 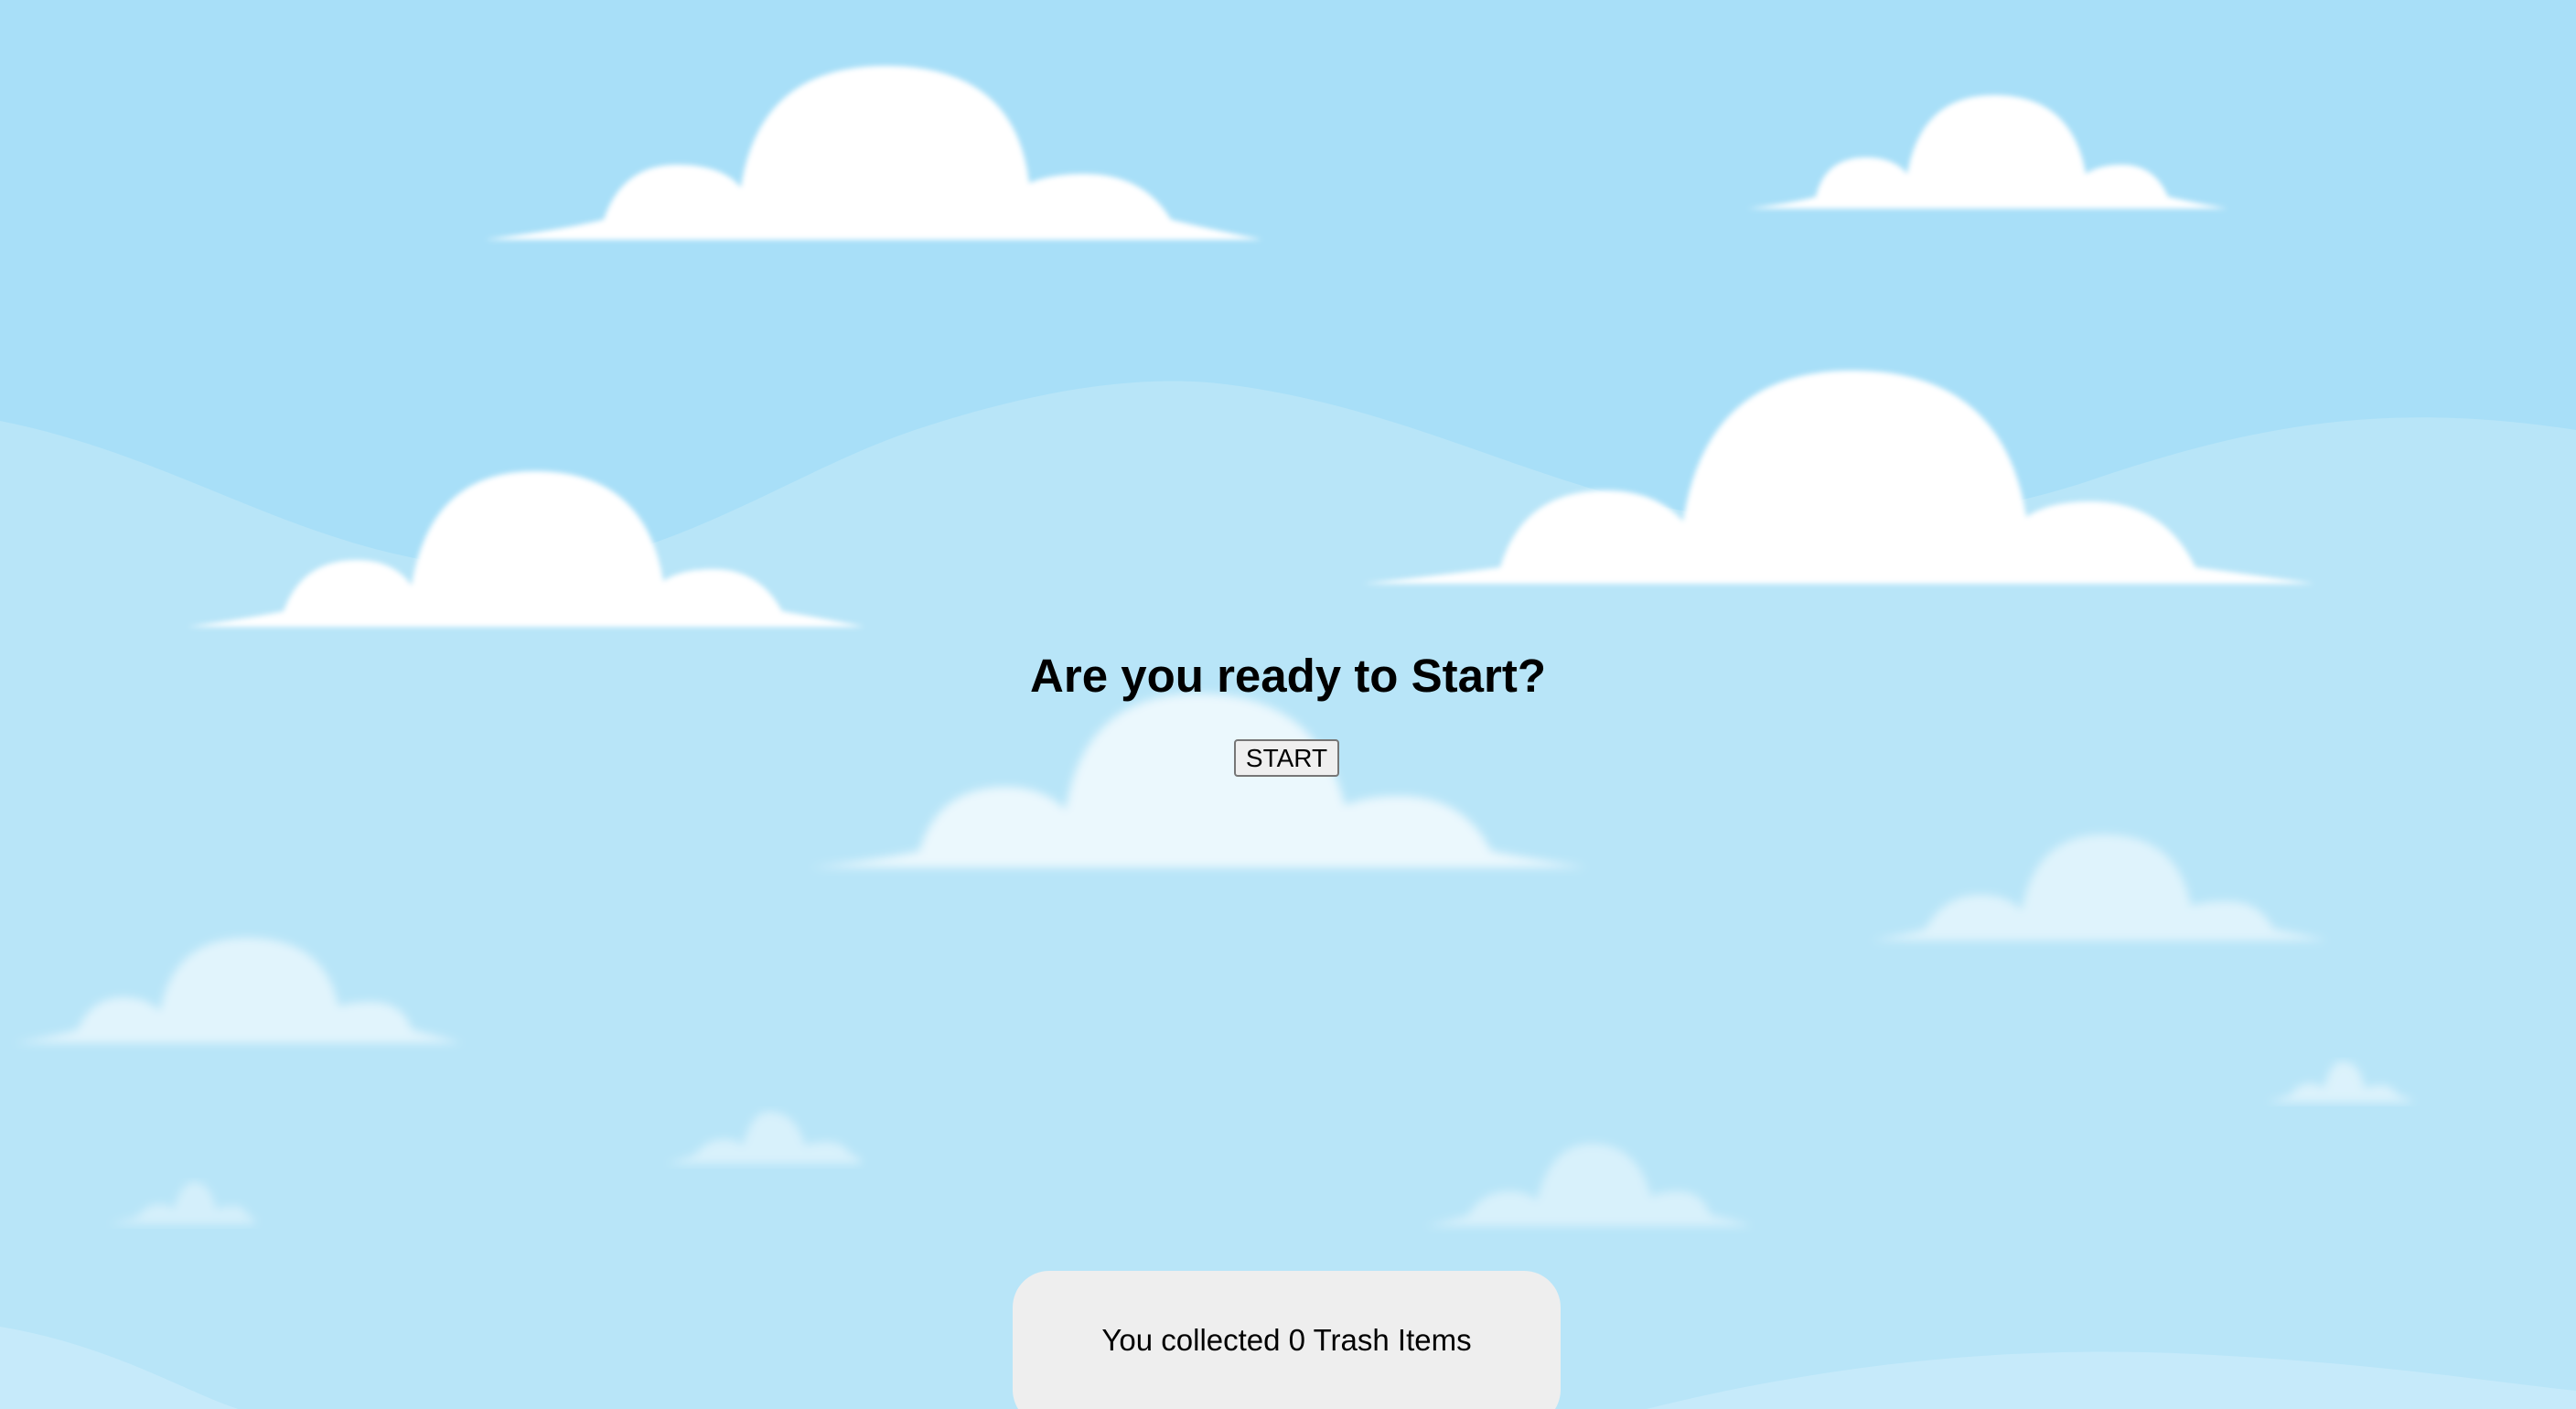 I want to click on start-prompt: Are you ready to Start? START, so click(x=1288, y=708).